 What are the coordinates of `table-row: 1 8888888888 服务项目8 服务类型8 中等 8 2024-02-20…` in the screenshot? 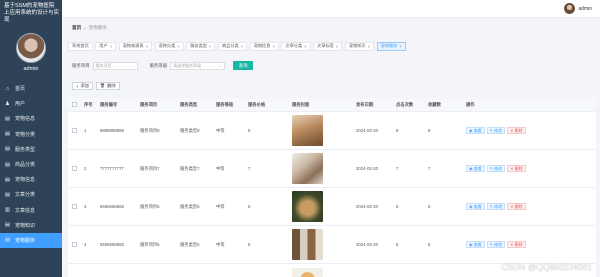 It's located at (332, 131).